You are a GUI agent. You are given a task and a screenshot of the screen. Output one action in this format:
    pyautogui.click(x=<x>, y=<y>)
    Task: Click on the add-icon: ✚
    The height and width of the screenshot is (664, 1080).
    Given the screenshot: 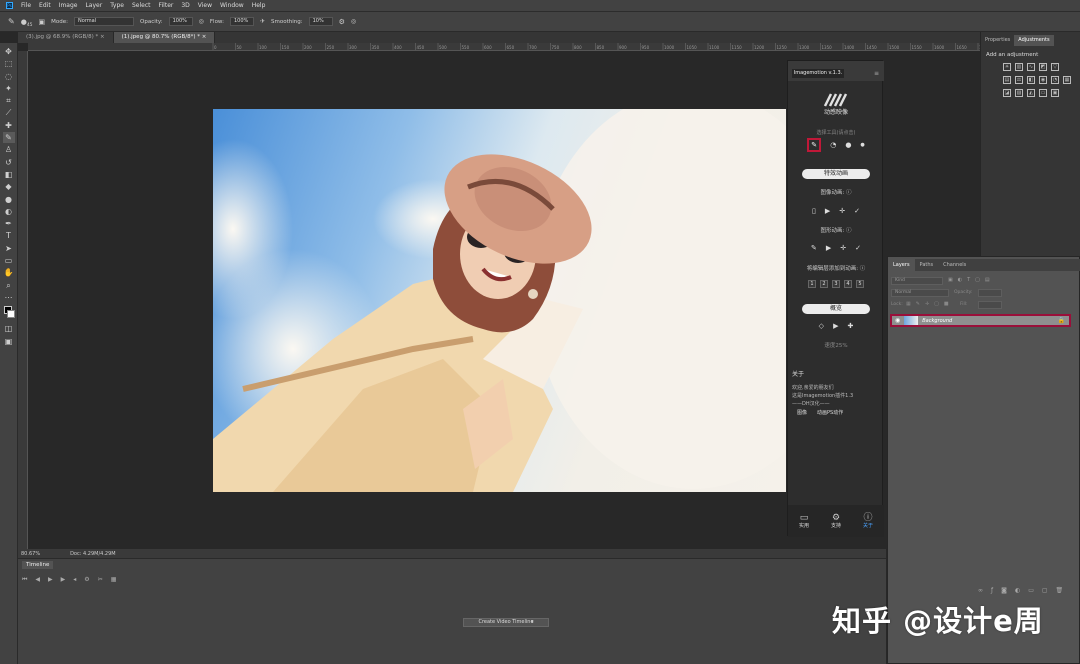 What is the action you would take?
    pyautogui.click(x=850, y=326)
    